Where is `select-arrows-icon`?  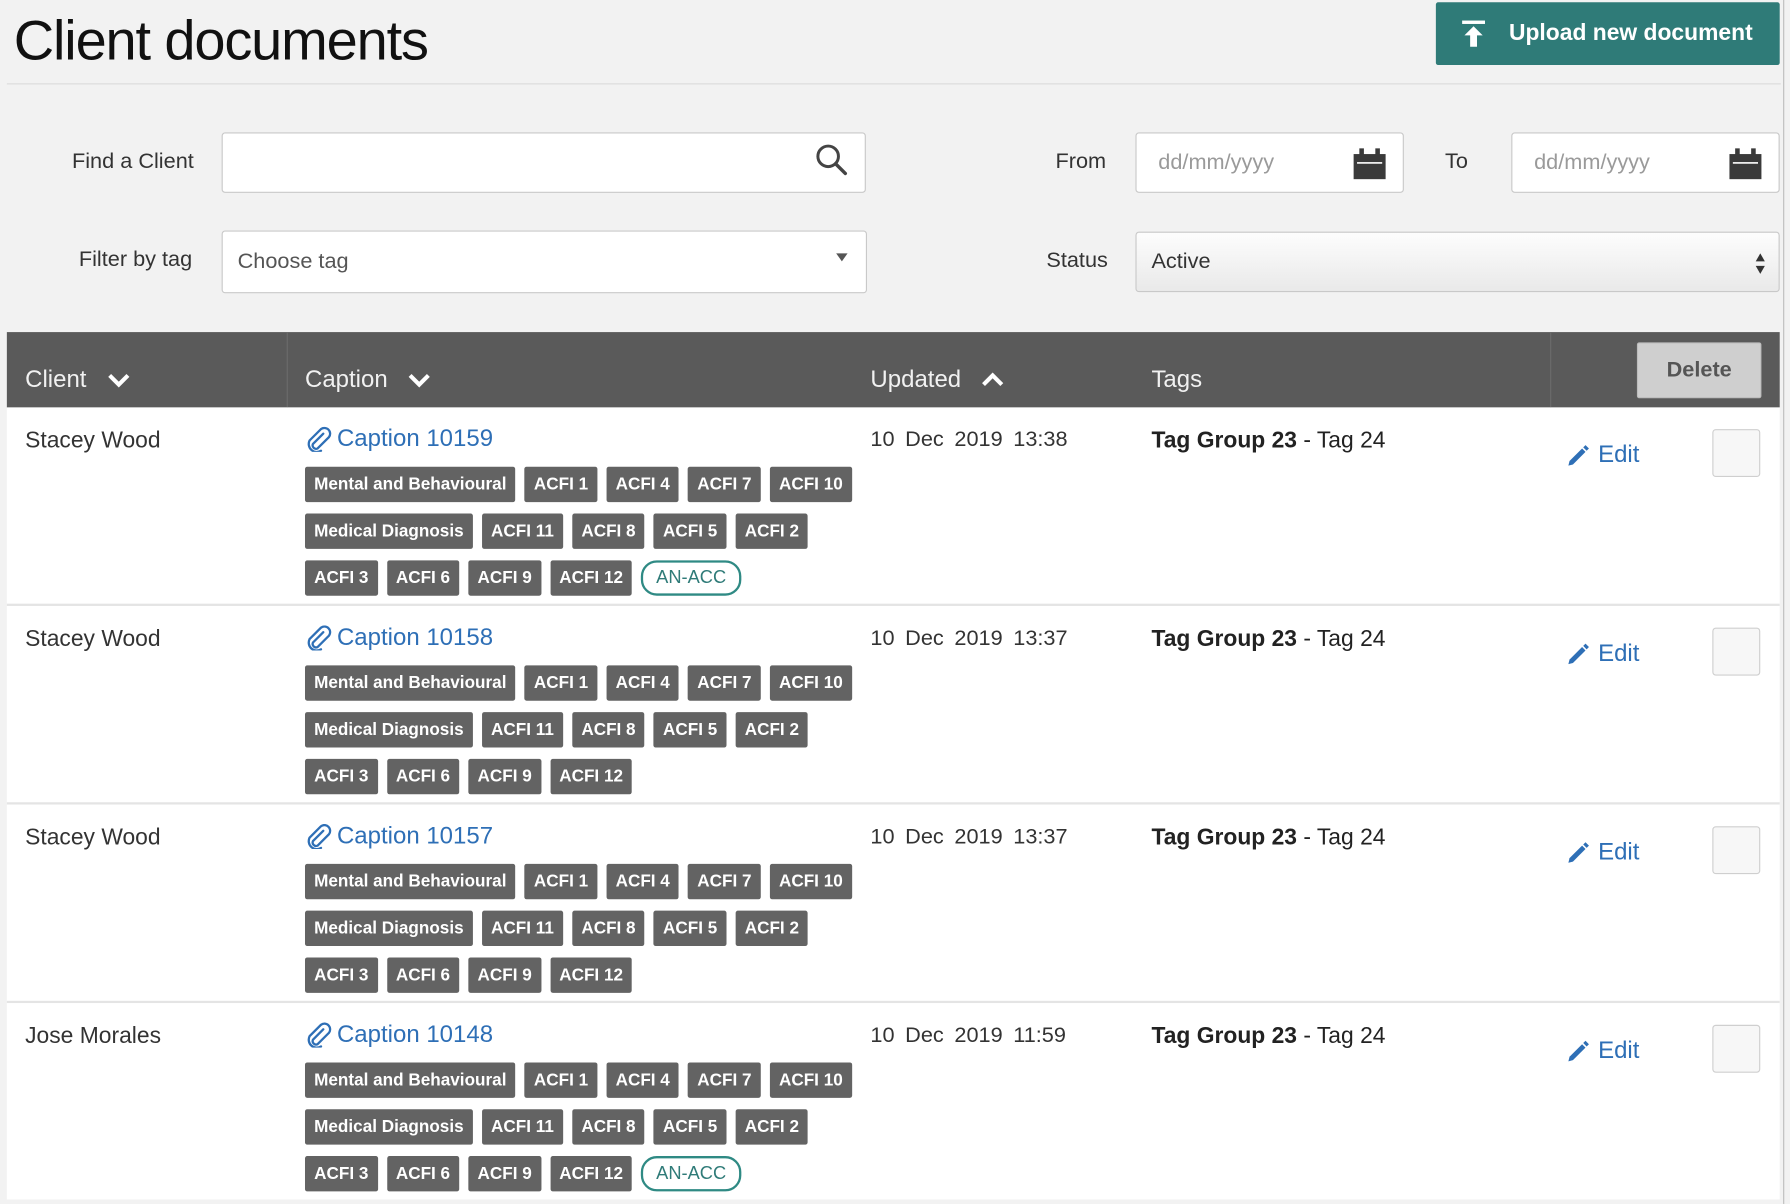 select-arrows-icon is located at coordinates (1760, 263).